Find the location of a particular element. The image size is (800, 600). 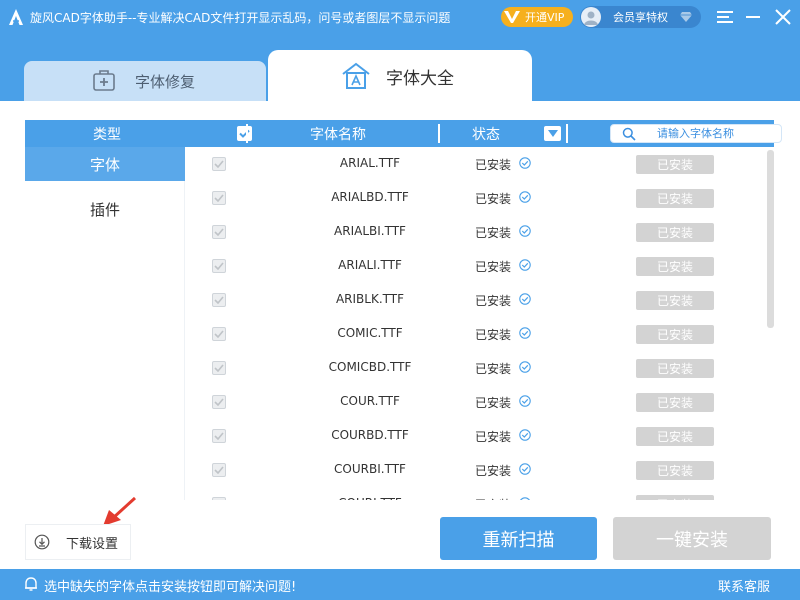

select-all-checkbox is located at coordinates (244, 133).